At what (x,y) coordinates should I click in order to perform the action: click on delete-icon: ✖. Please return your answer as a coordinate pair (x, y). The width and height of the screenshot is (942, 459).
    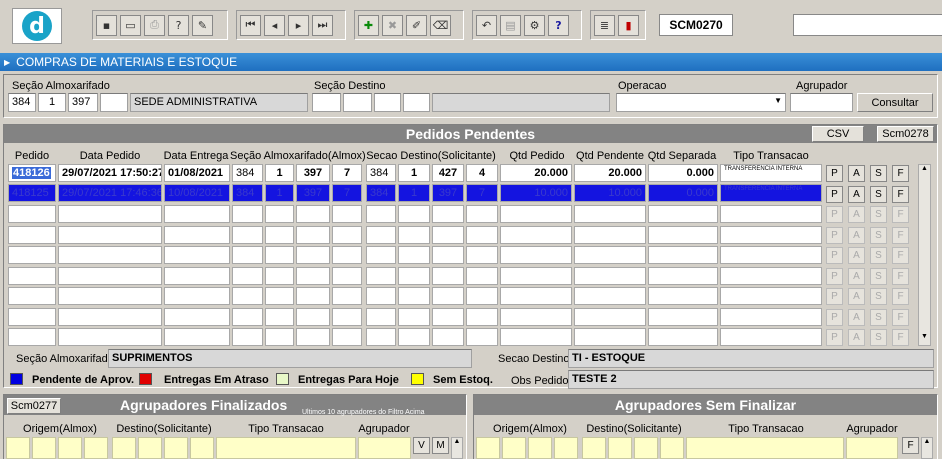
    Looking at the image, I should click on (392, 25).